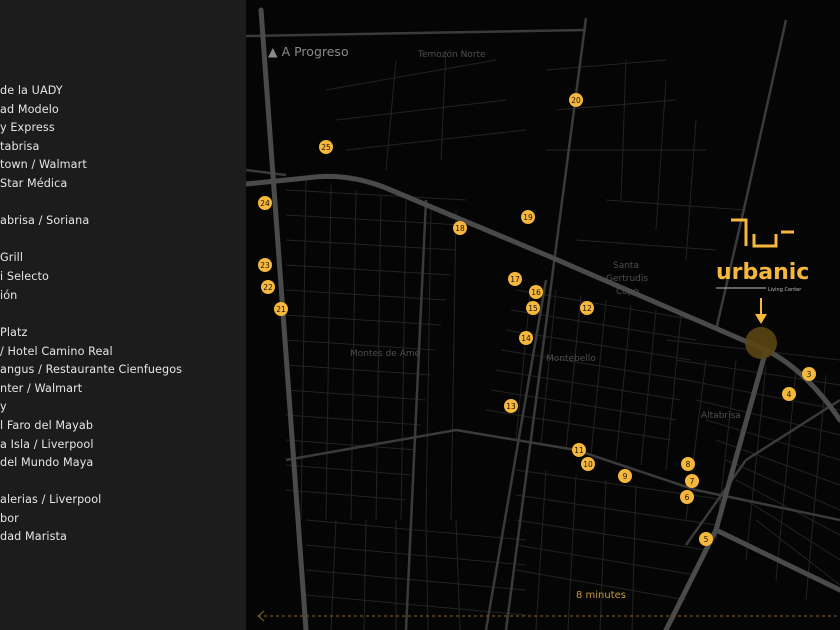 This screenshot has width=840, height=630. I want to click on poi-marker-3: 3, so click(809, 374).